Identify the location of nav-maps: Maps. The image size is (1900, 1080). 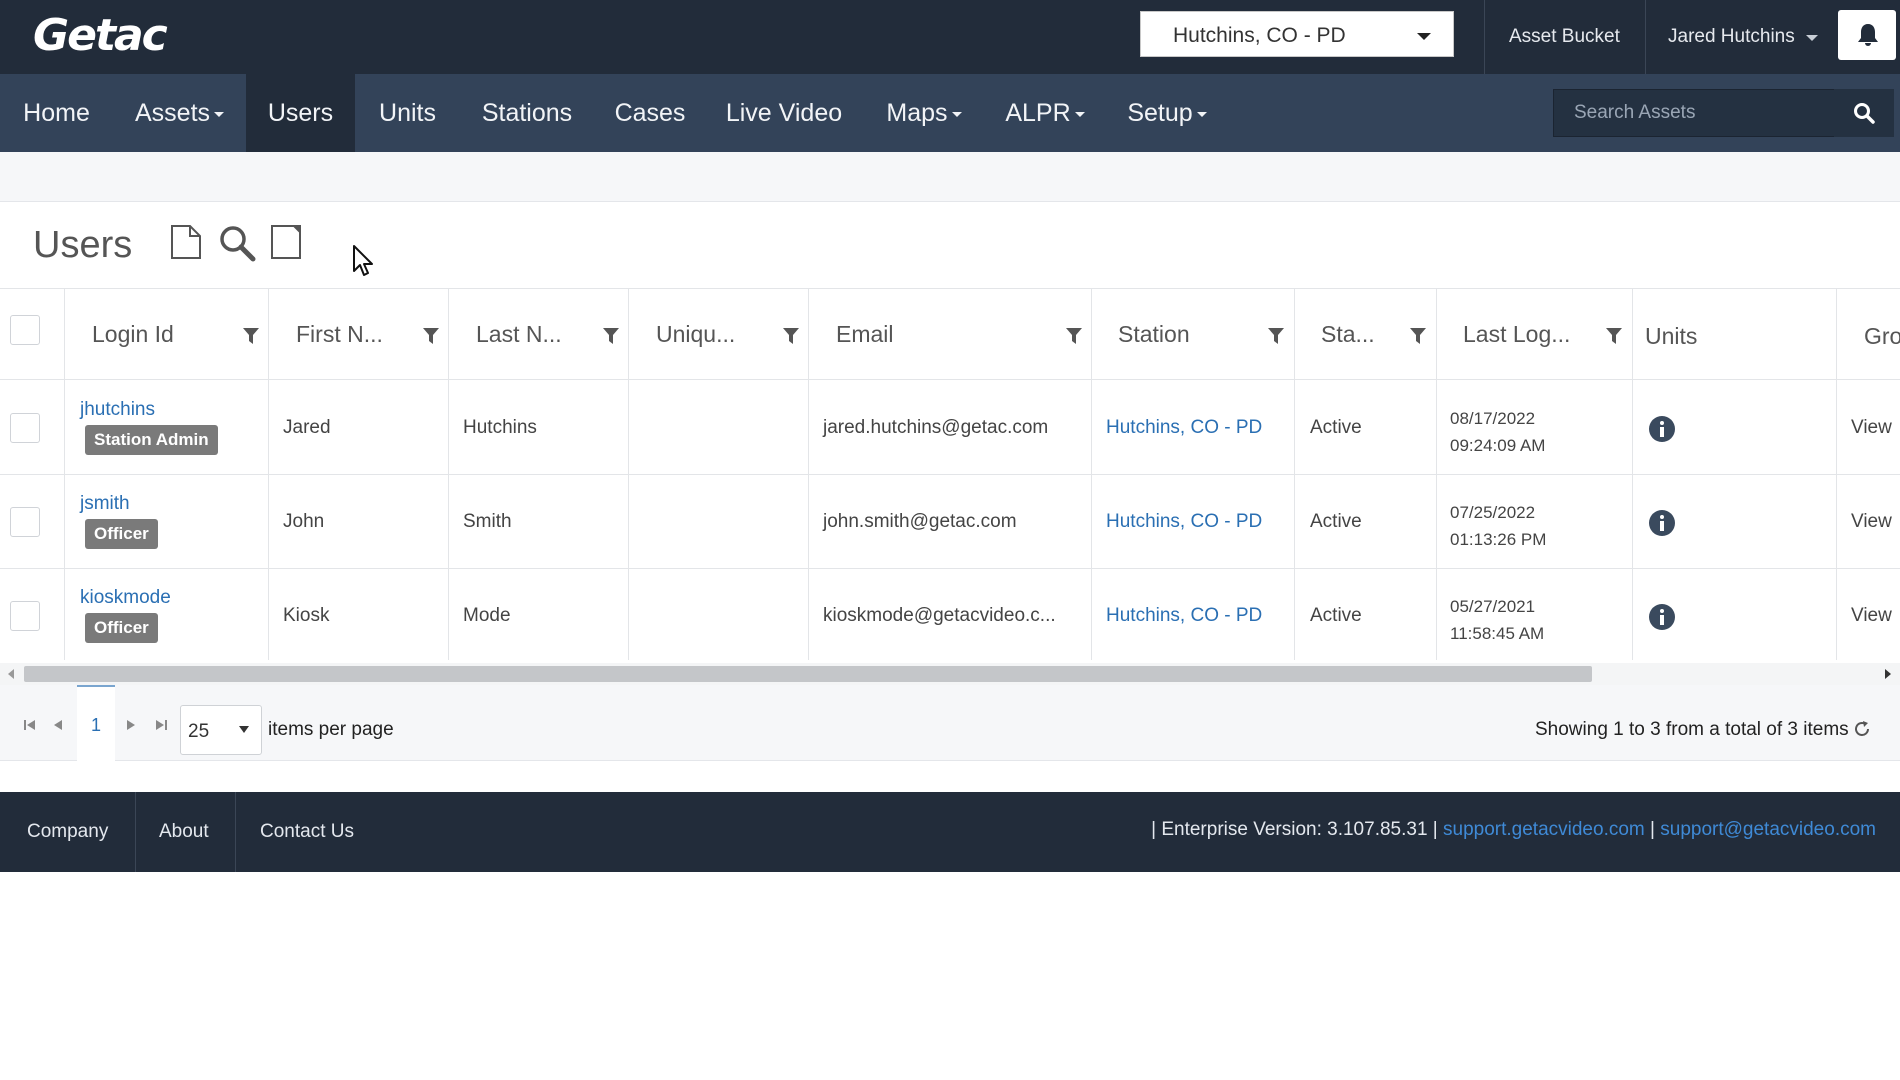
(924, 113).